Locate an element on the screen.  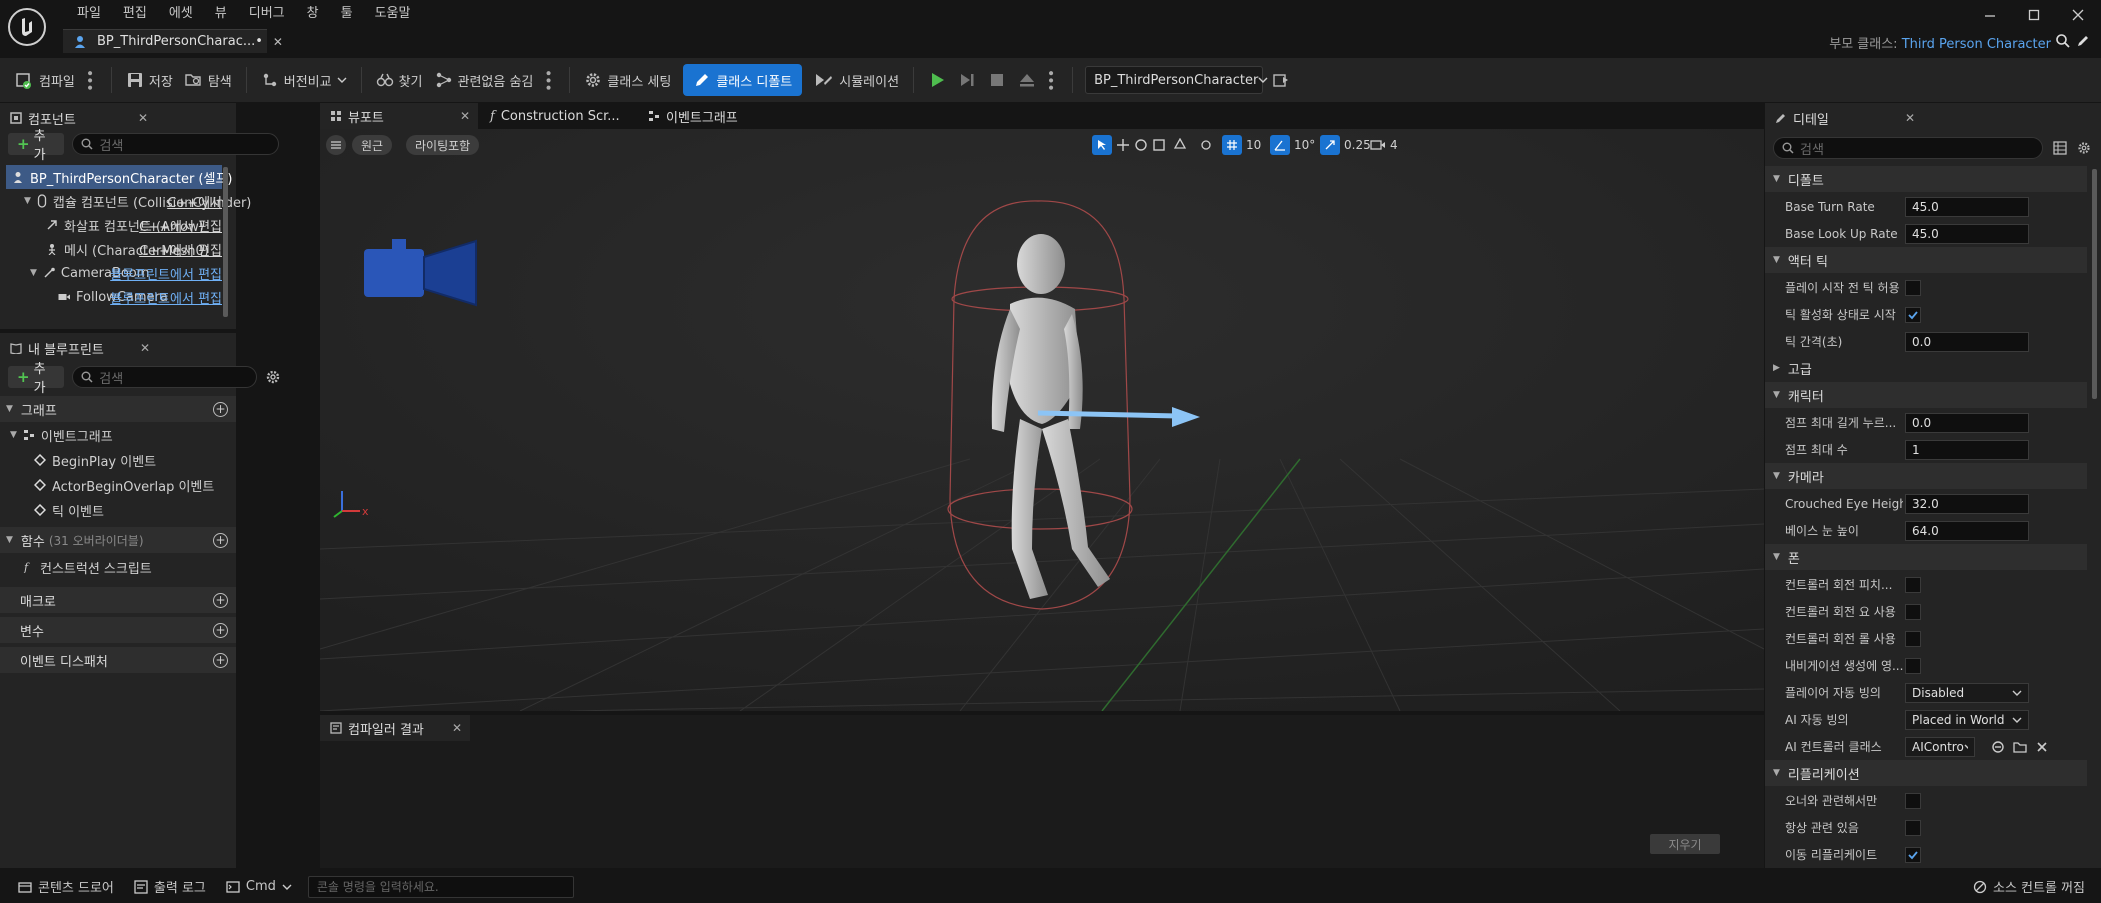
table-view-icon is located at coordinates (2060, 148).